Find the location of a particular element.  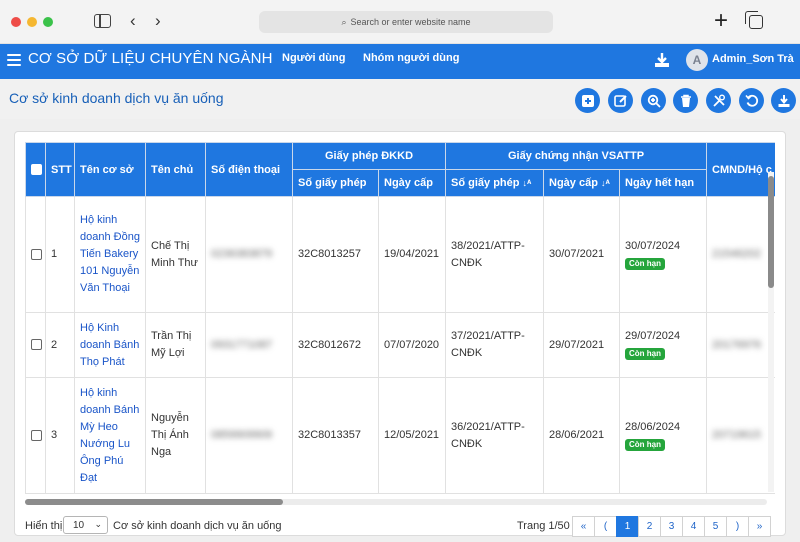

nav-link-users: Người dùng is located at coordinates (313, 58).